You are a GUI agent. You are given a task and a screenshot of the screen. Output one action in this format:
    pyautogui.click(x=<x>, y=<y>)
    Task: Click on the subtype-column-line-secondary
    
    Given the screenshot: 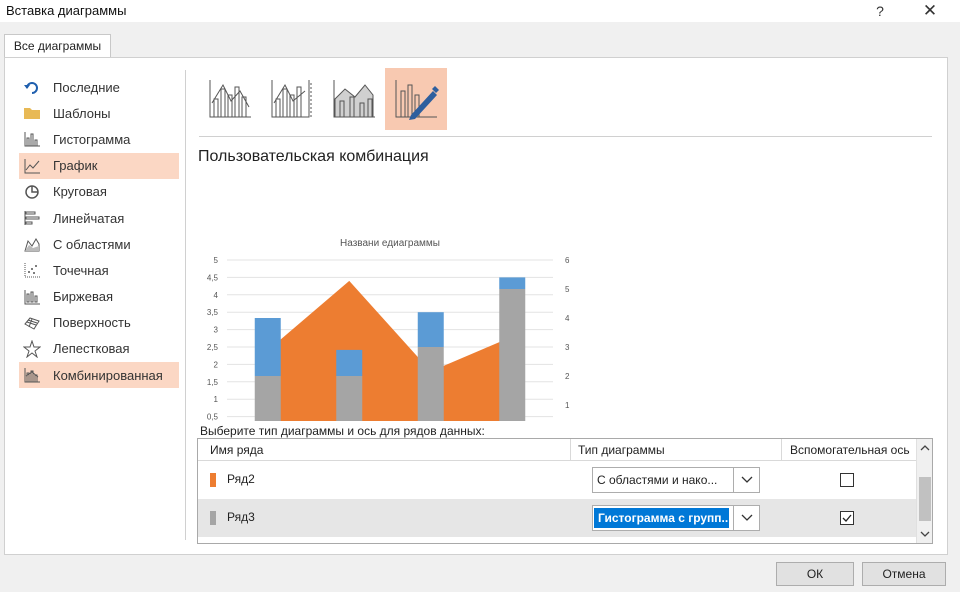 What is the action you would take?
    pyautogui.click(x=292, y=99)
    